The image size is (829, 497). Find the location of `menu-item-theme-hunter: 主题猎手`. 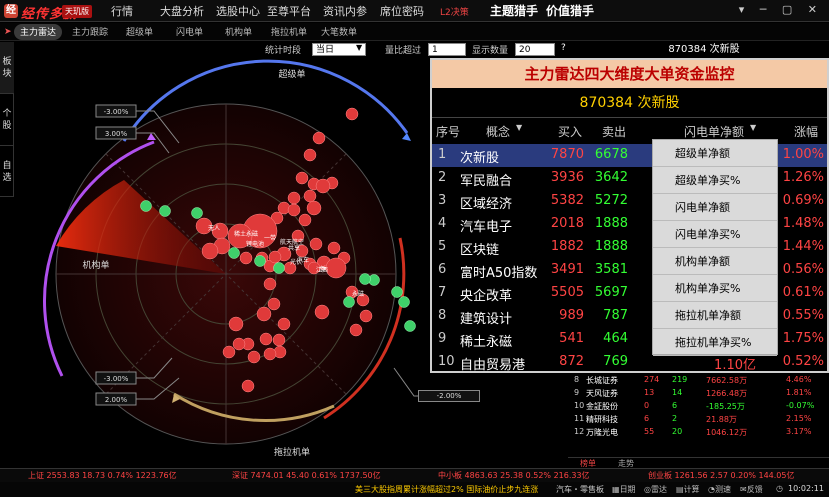

menu-item-theme-hunter: 主题猎手 is located at coordinates (514, 10).